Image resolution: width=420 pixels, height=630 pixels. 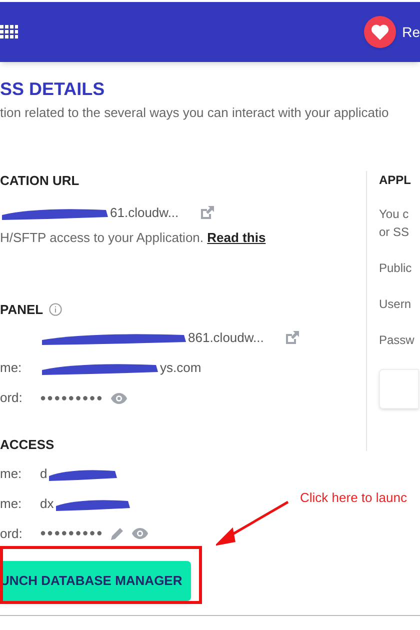 I want to click on section-heading: APPL, so click(x=395, y=180).